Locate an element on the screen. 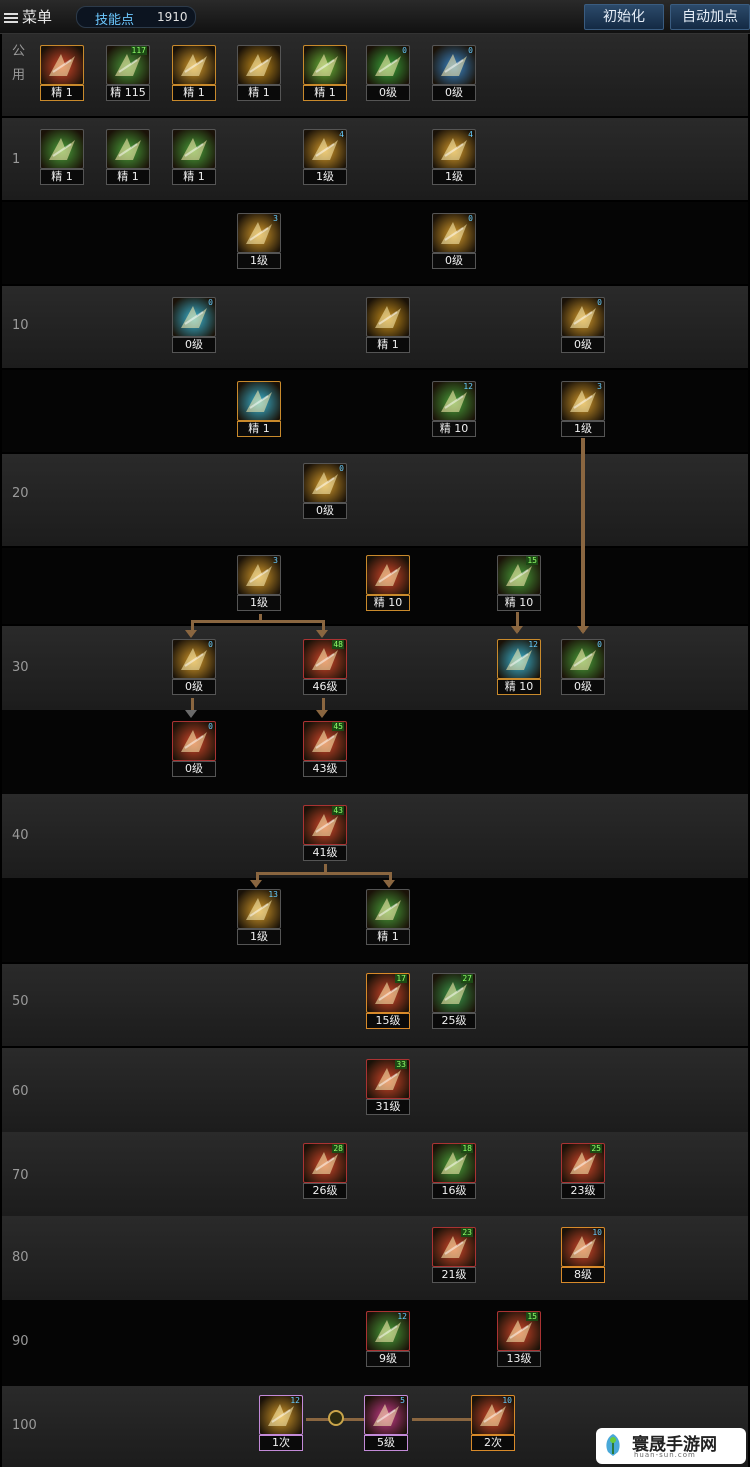 The image size is (750, 1467). skill-passive-5: 精 1 is located at coordinates (325, 73).